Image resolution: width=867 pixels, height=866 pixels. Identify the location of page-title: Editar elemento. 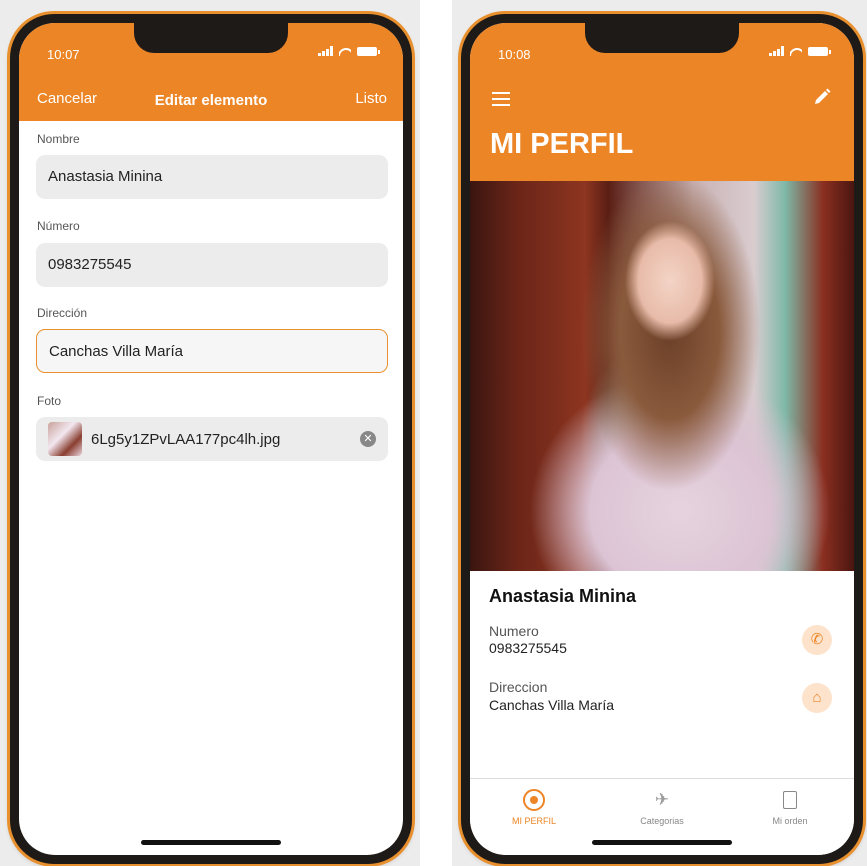
(211, 100).